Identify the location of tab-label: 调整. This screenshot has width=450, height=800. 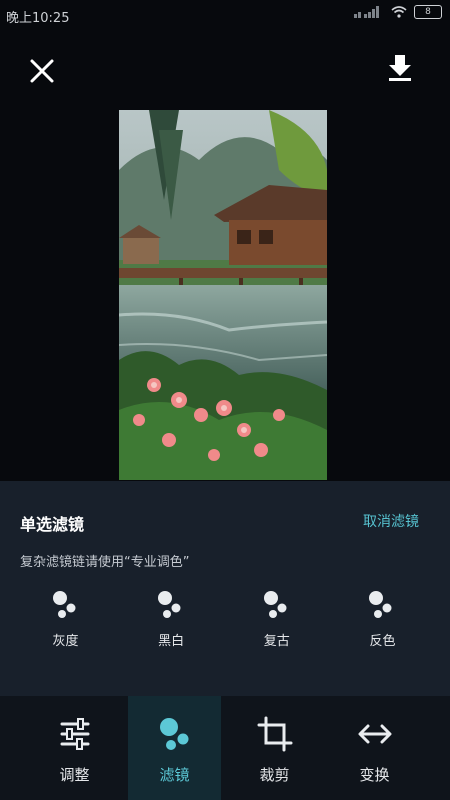
(74, 775).